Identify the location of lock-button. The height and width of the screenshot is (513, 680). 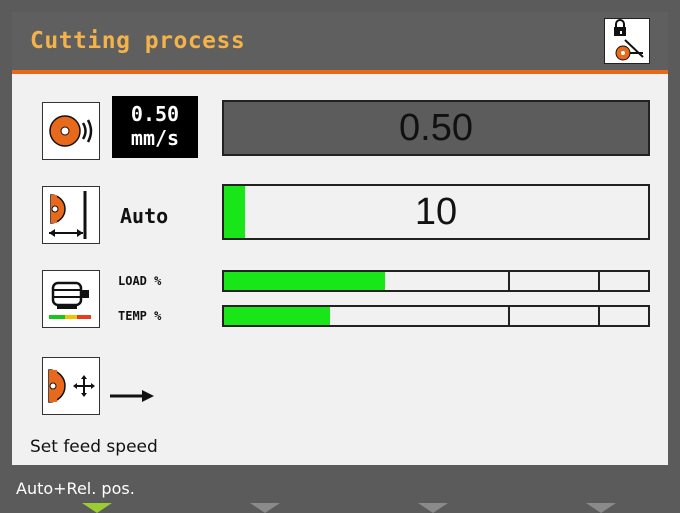
(627, 41).